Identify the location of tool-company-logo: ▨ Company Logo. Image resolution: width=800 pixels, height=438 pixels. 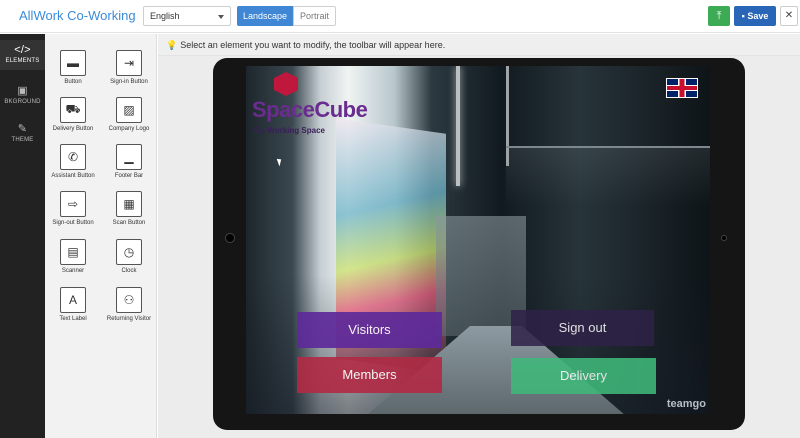
(129, 115).